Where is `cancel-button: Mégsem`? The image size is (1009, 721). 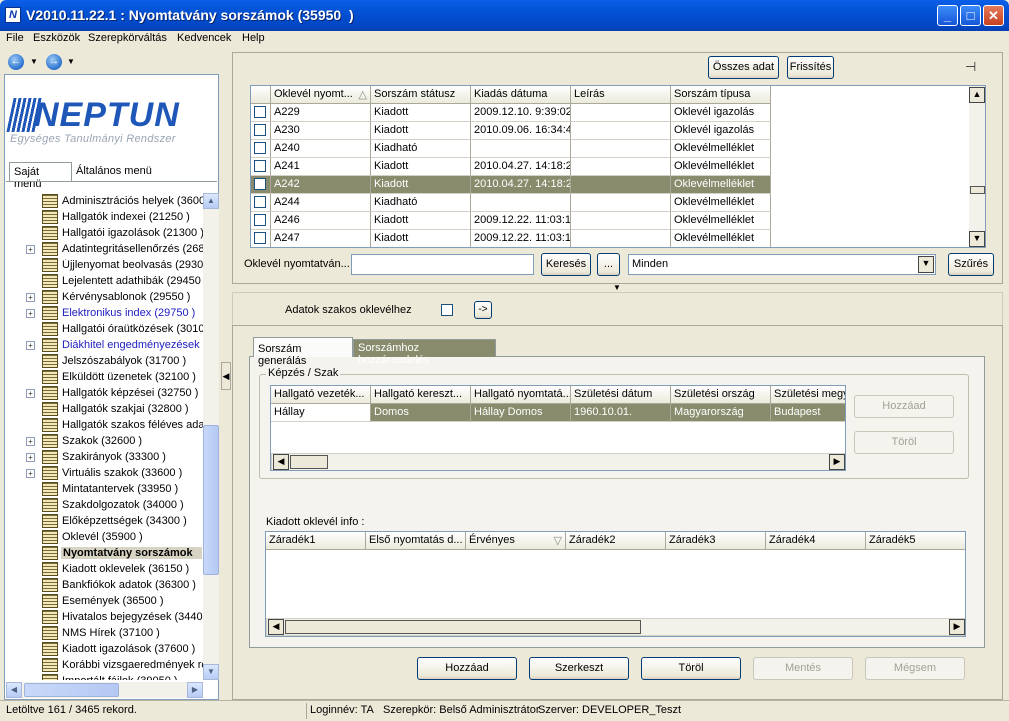 cancel-button: Mégsem is located at coordinates (915, 668).